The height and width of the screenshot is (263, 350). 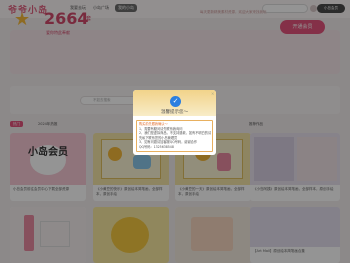 I want to click on modal-qq-line: QQ号码：1325638548, so click(x=156, y=146).